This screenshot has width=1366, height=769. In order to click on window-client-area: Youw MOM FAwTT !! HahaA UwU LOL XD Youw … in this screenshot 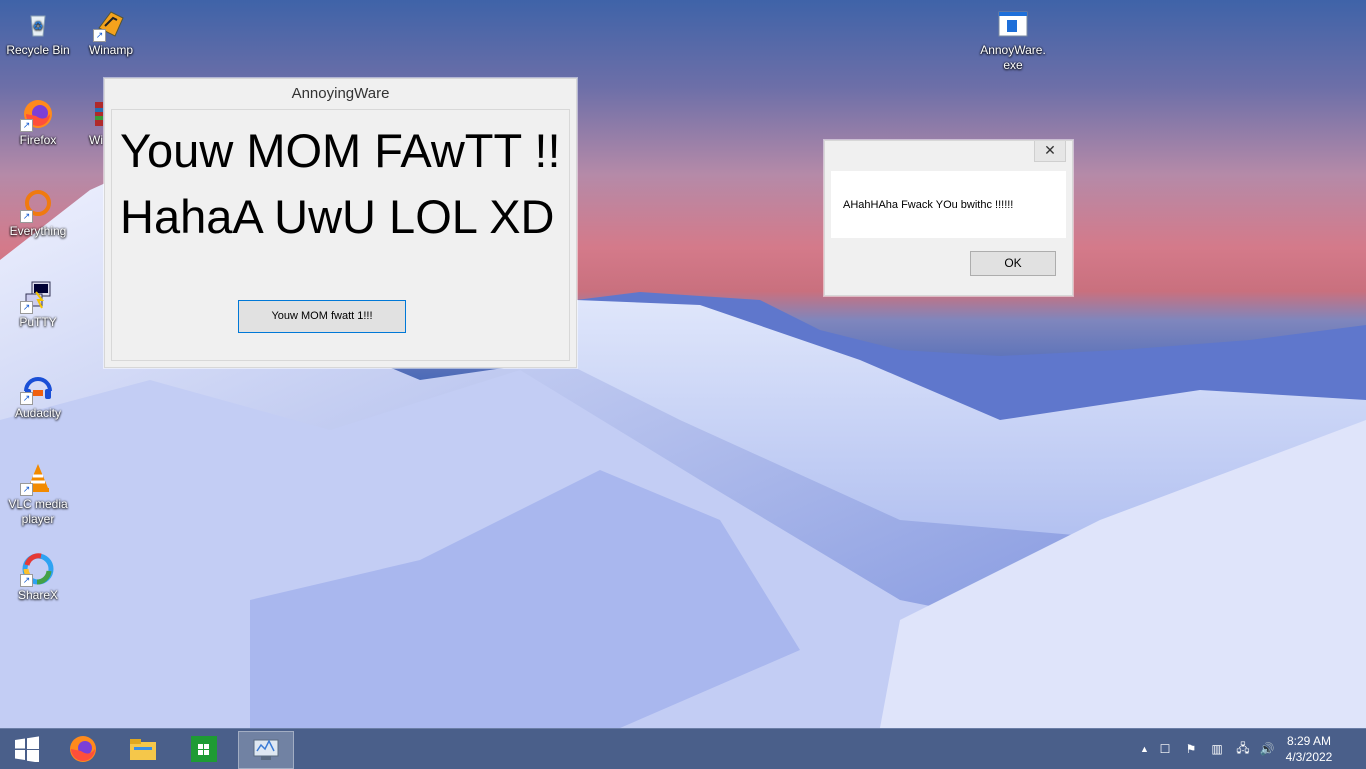, I will do `click(340, 235)`.